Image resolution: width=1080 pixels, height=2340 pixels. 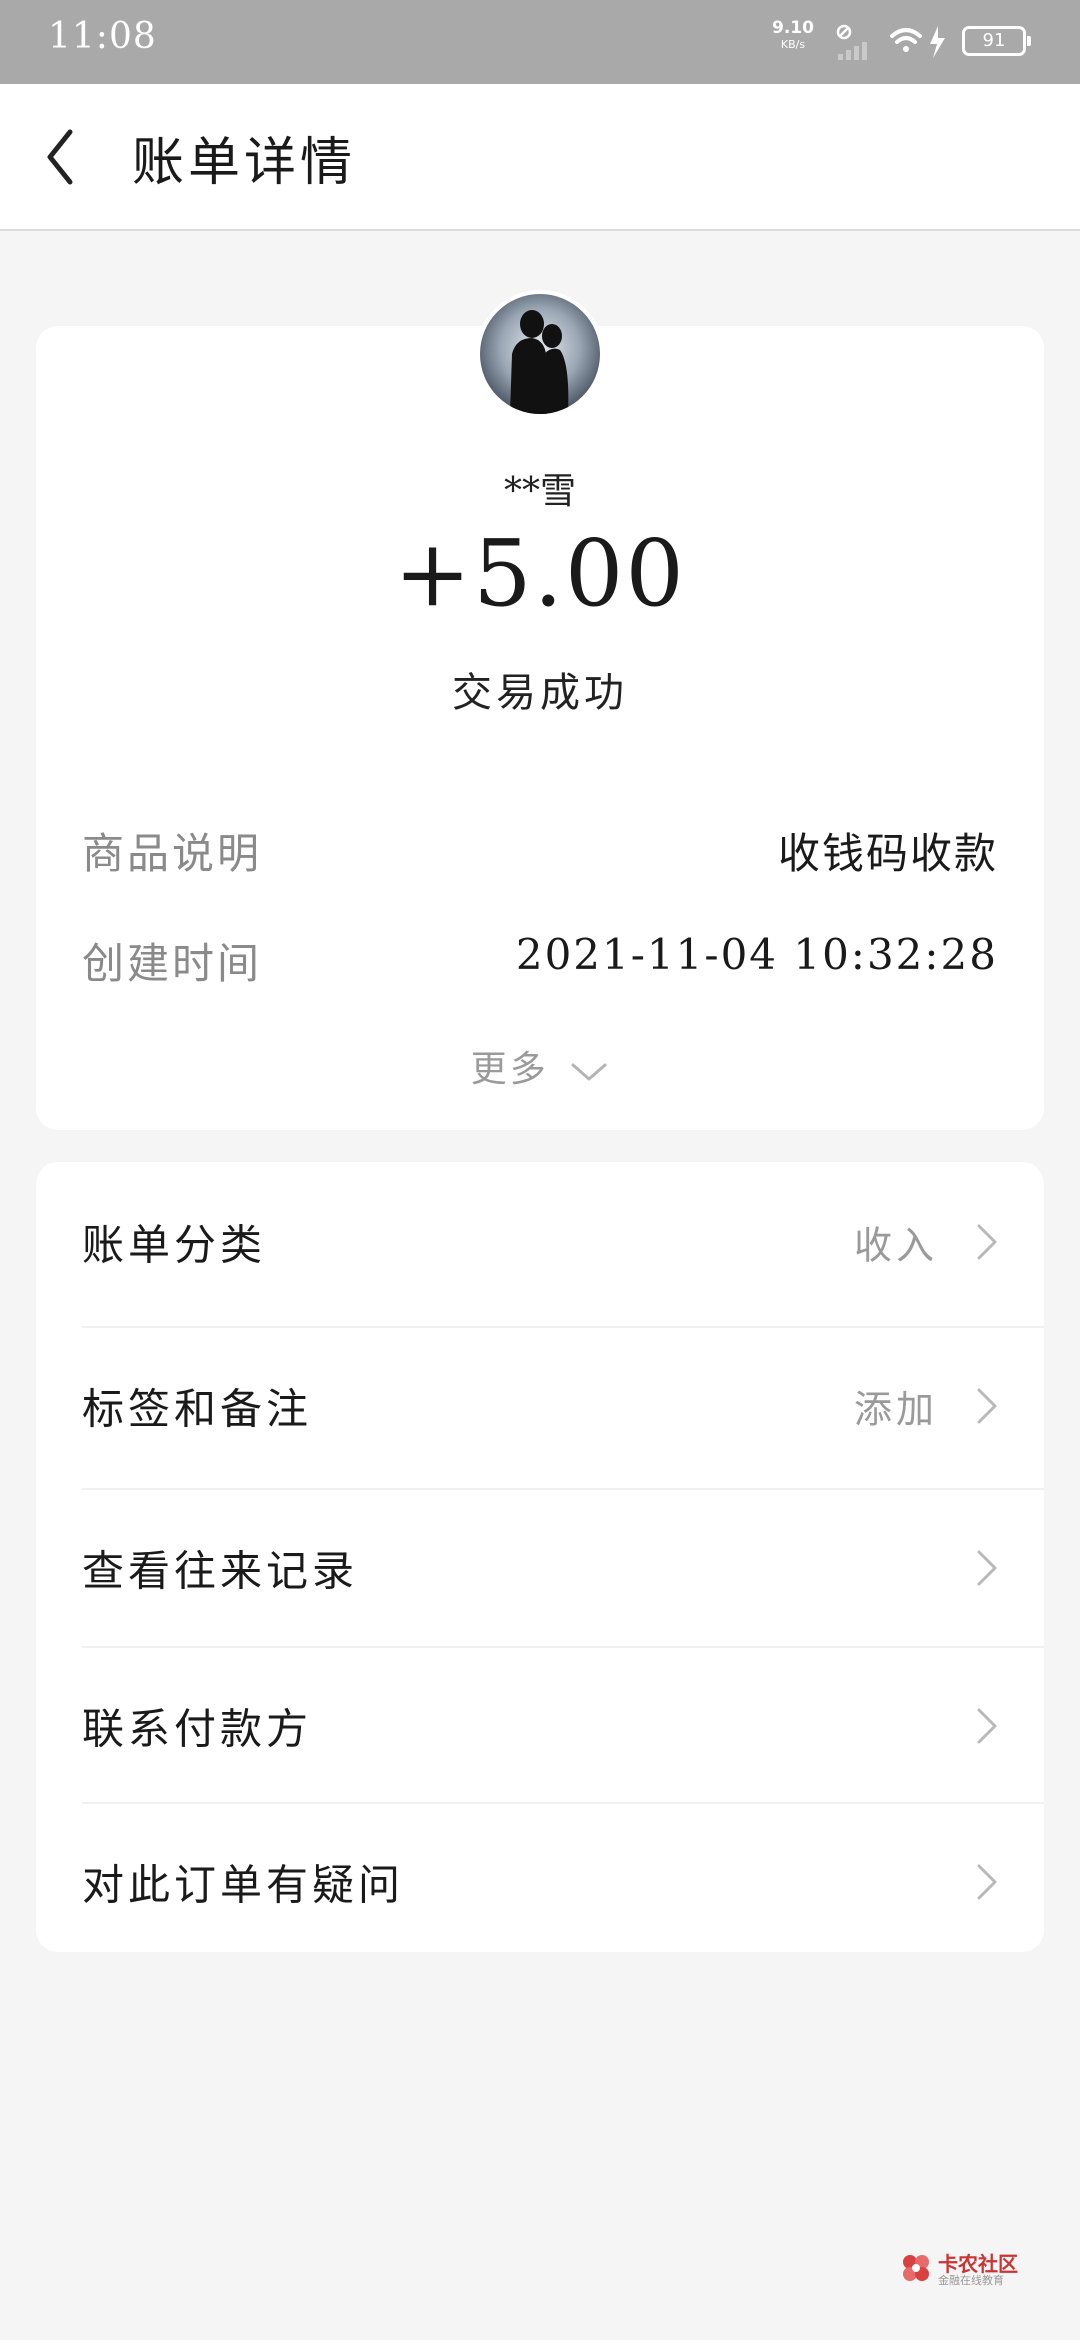 I want to click on list-item-bill-category: 账单分类 收入, so click(x=540, y=1242).